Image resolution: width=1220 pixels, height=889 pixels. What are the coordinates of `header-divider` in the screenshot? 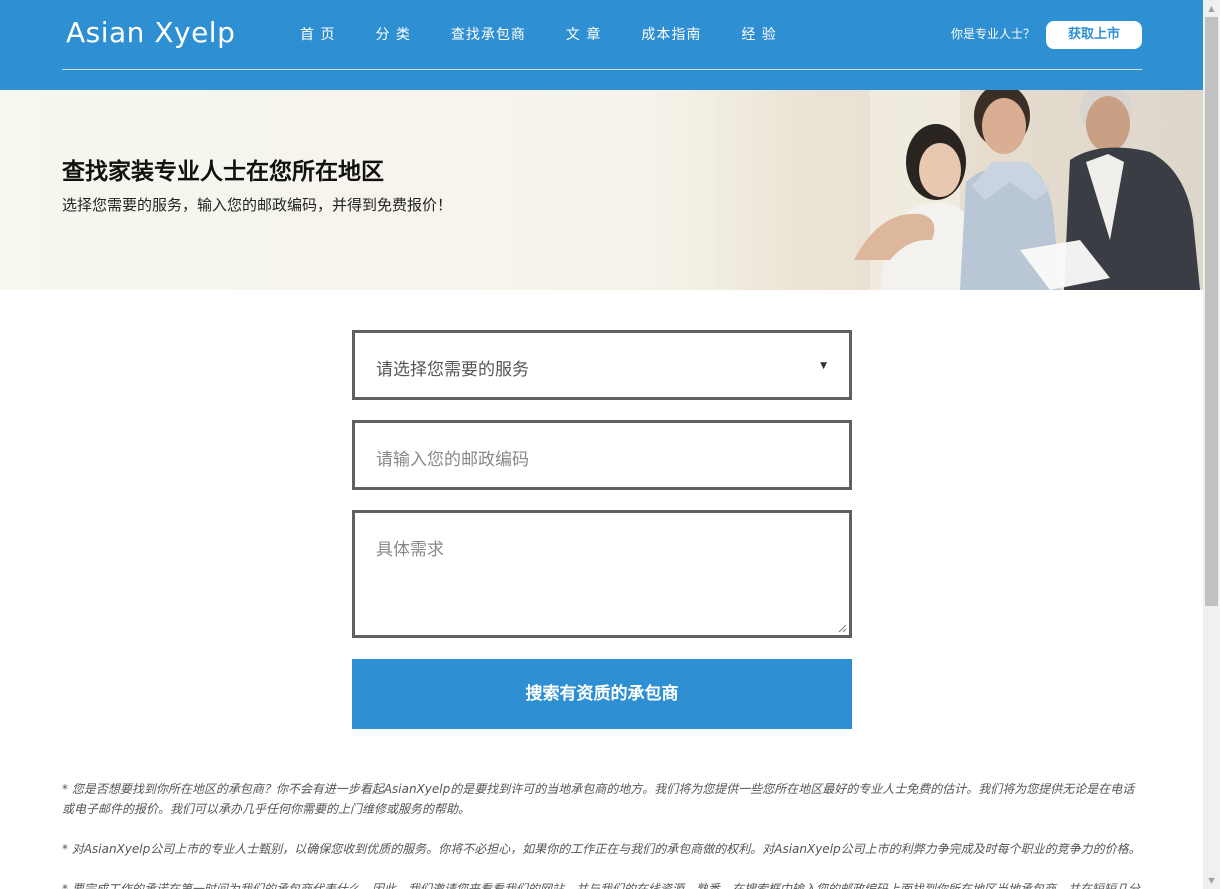 It's located at (602, 69).